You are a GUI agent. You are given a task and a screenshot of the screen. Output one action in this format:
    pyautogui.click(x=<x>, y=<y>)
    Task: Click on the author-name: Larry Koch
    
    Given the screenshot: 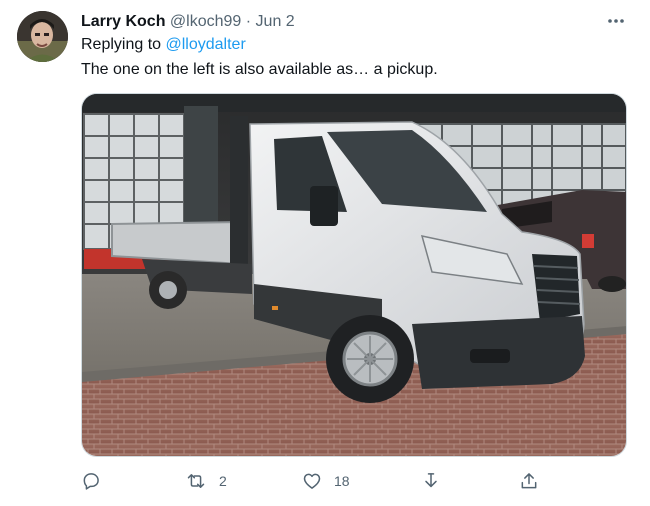 What is the action you would take?
    pyautogui.click(x=123, y=21)
    